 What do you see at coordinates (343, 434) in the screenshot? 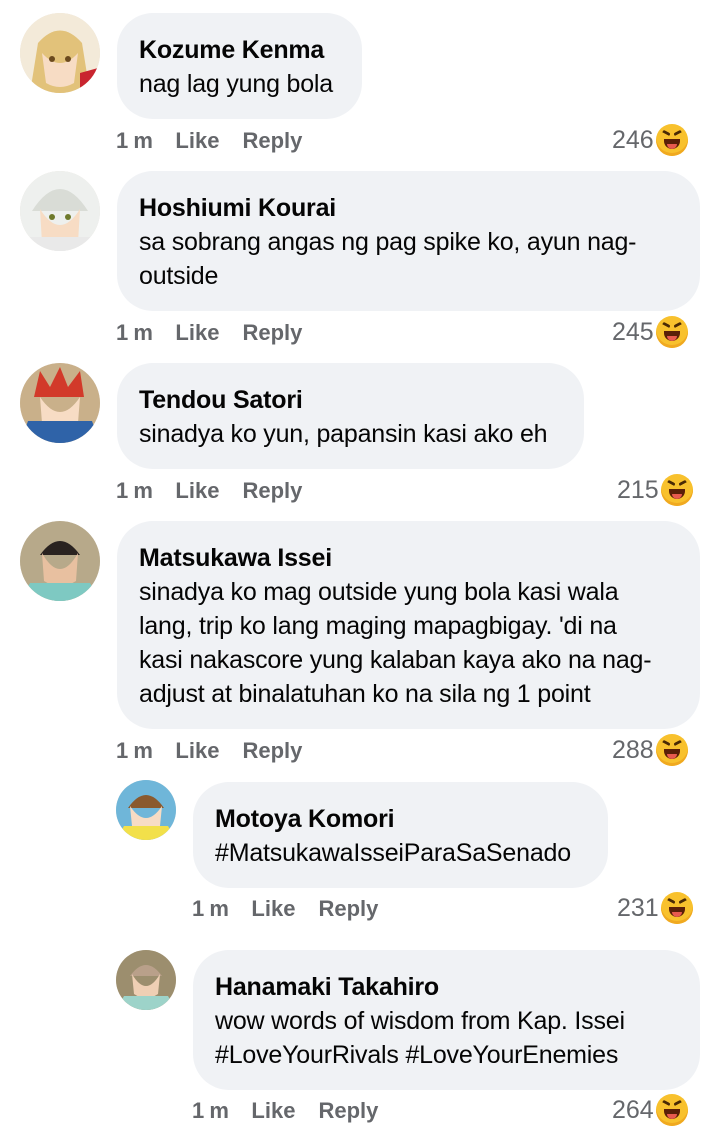
I see `comment-text: sinadya ko yun, papansin kasi ako eh` at bounding box center [343, 434].